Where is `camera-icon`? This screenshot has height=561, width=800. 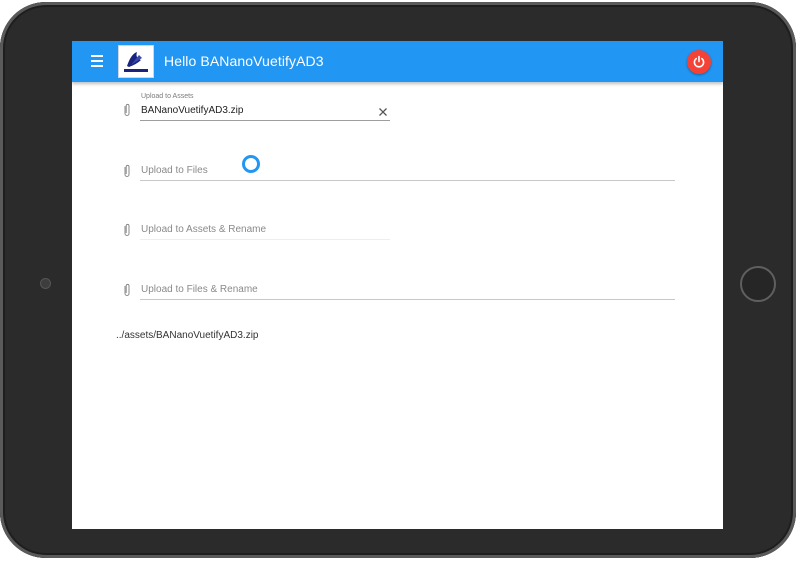
camera-icon is located at coordinates (45, 283).